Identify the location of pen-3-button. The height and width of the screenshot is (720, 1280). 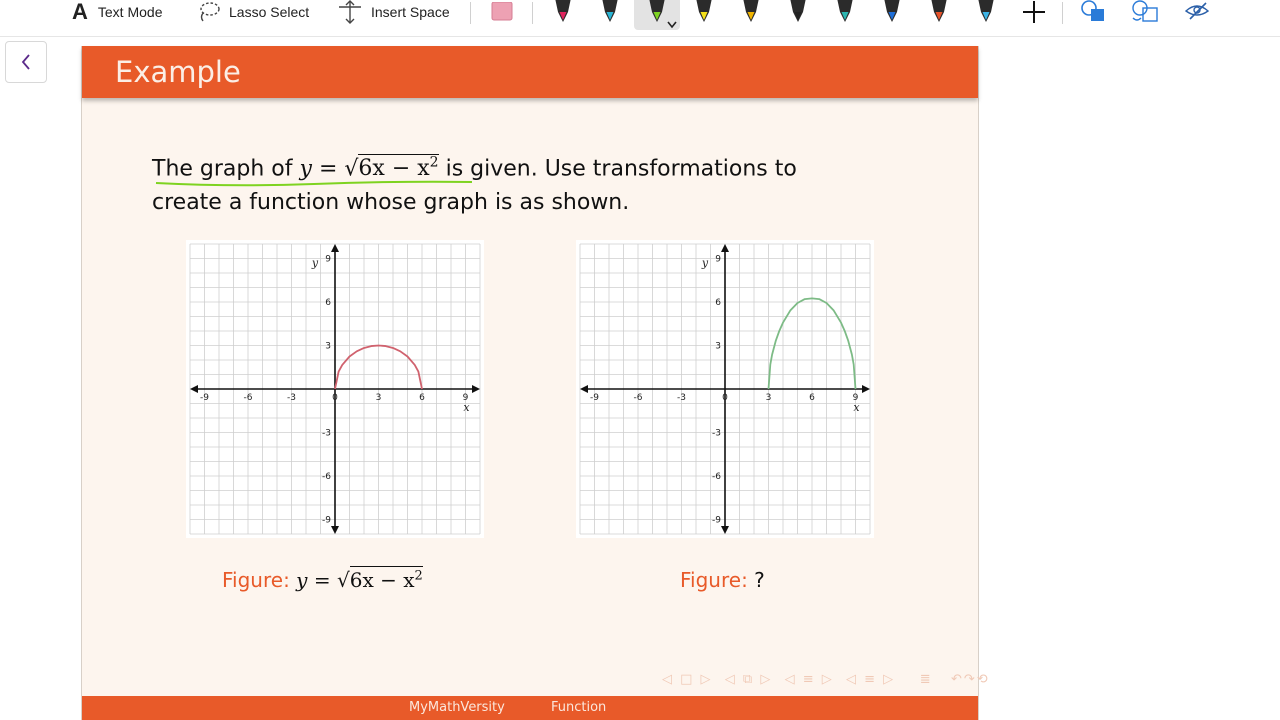
(657, 12).